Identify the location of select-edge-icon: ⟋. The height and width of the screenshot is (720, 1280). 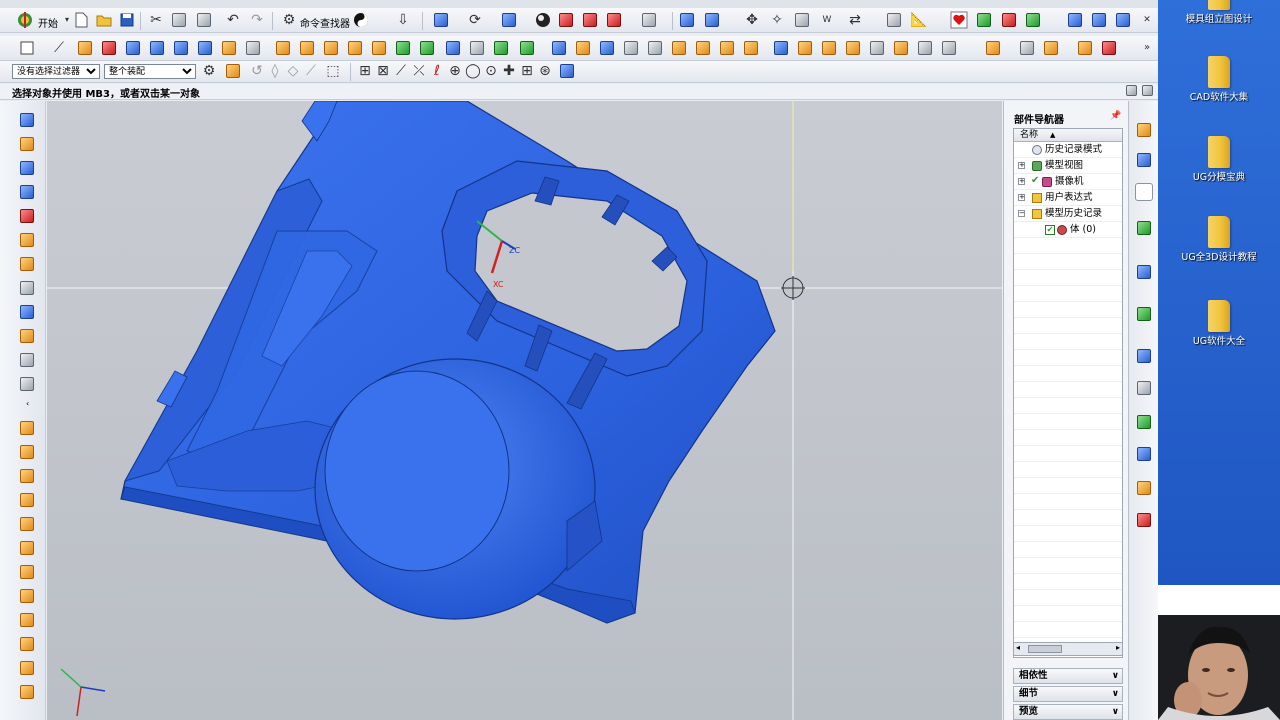
(311, 71).